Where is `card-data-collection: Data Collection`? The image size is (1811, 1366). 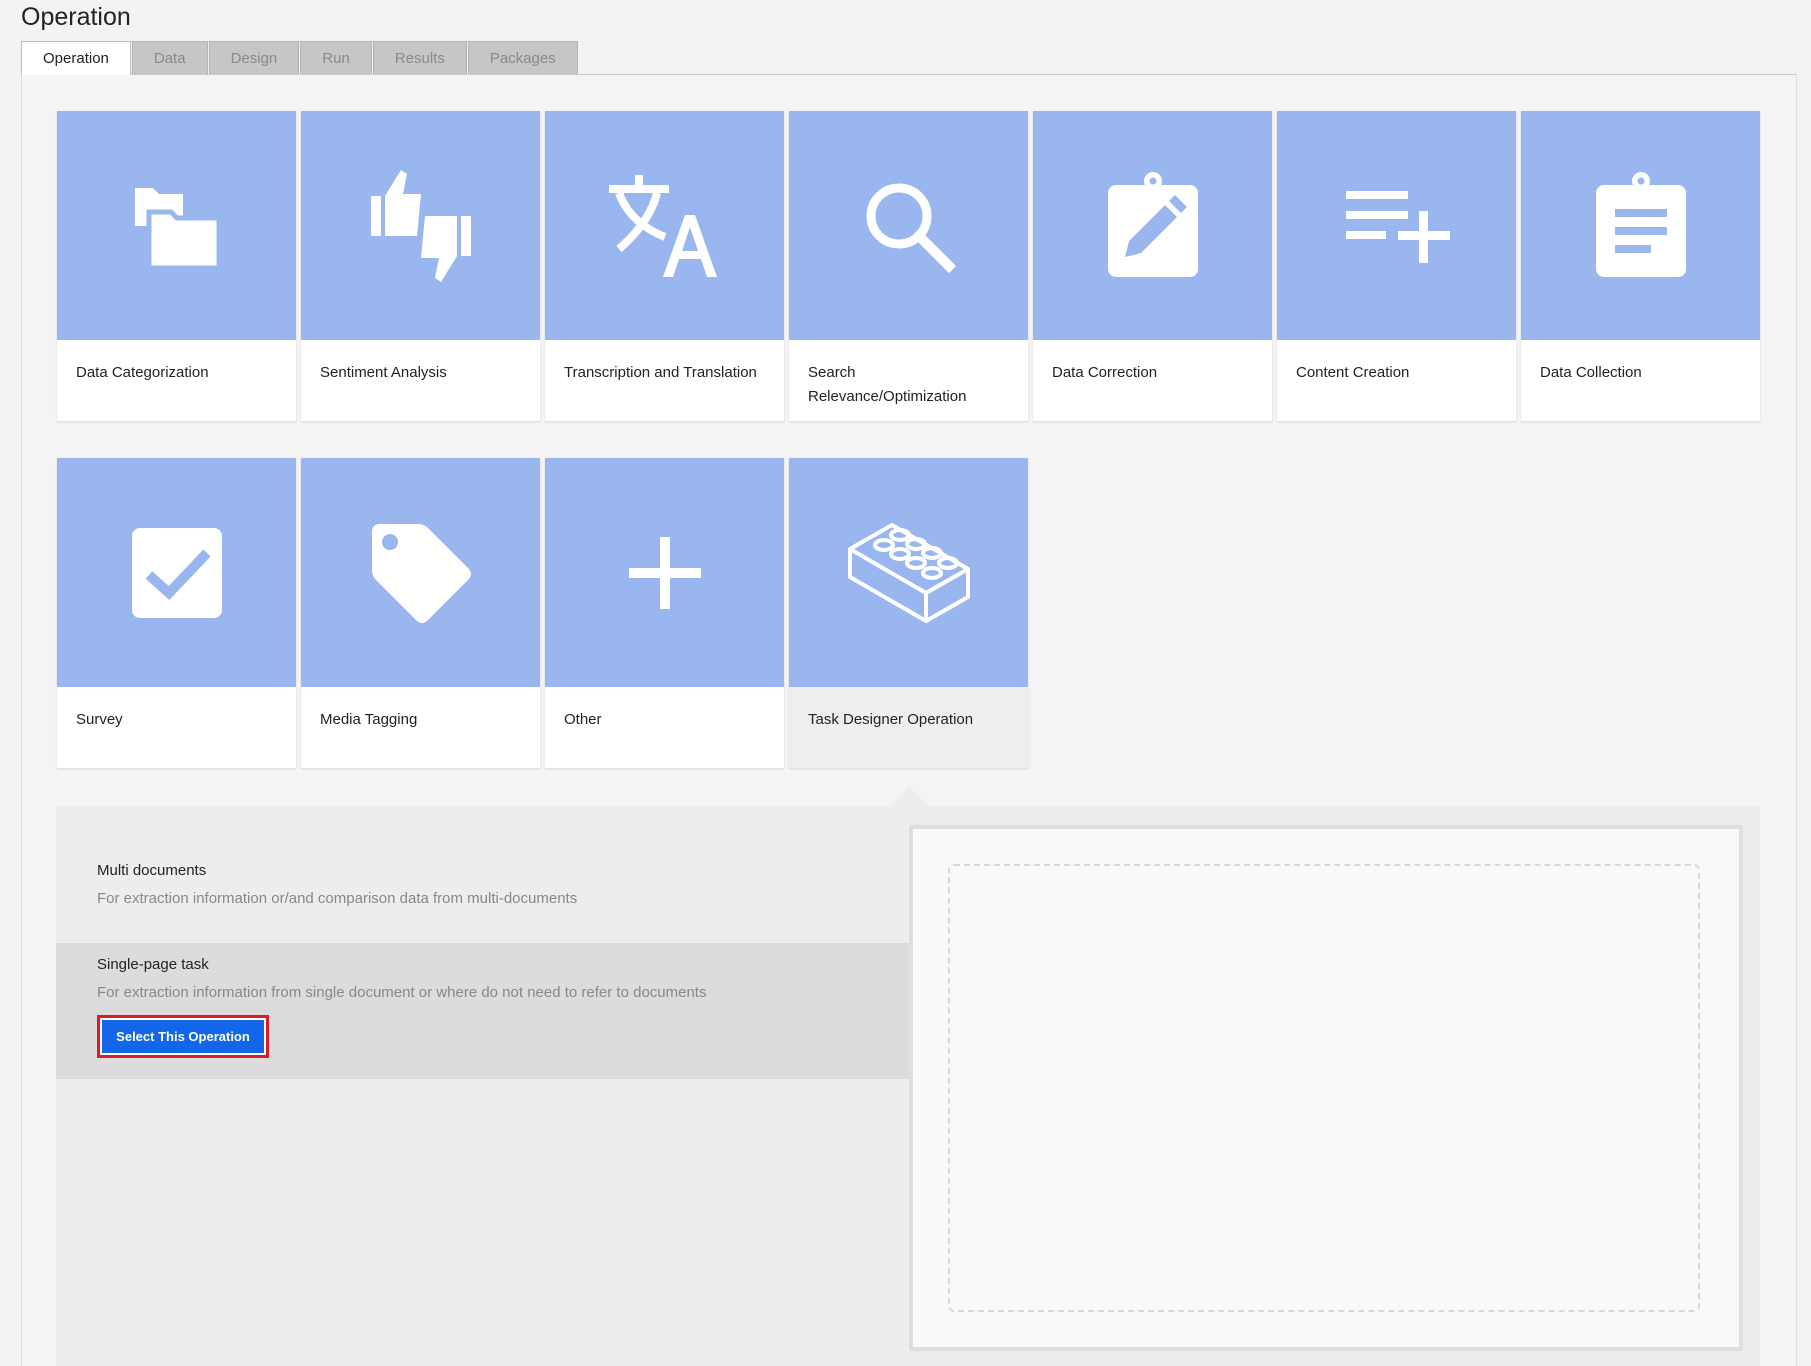 card-data-collection: Data Collection is located at coordinates (1640, 266).